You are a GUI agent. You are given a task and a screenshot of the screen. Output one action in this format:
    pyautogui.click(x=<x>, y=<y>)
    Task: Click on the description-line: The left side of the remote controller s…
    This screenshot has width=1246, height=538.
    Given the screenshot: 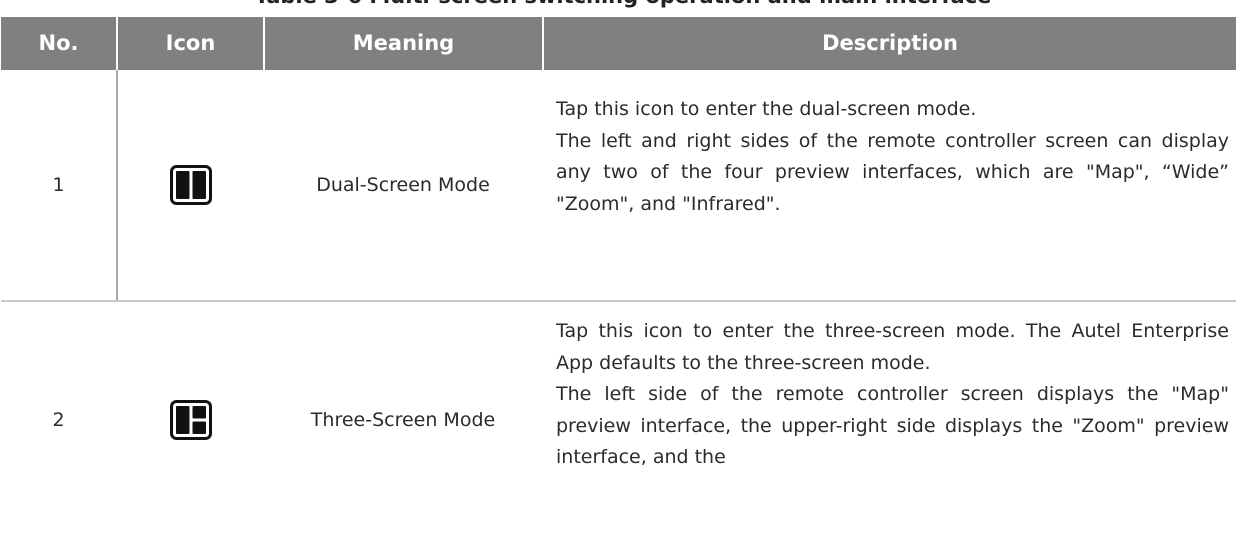 What is the action you would take?
    pyautogui.click(x=892, y=425)
    